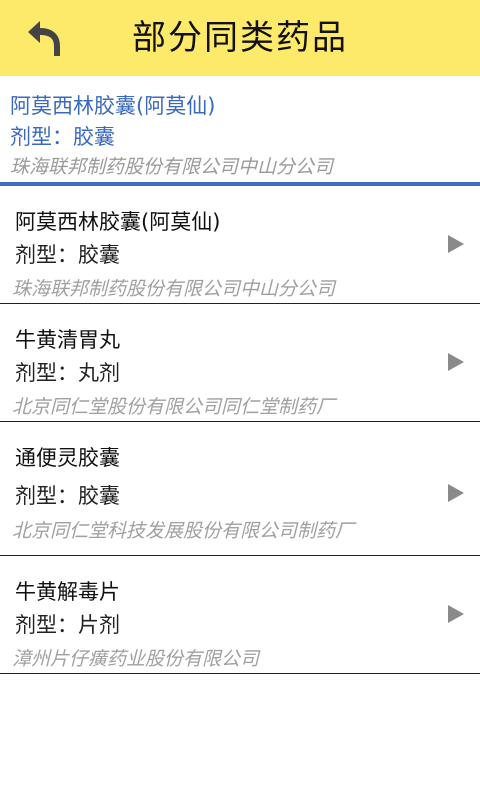 The height and width of the screenshot is (800, 480). What do you see at coordinates (67, 373) in the screenshot?
I see `medicine-form: 剂型：丸剂` at bounding box center [67, 373].